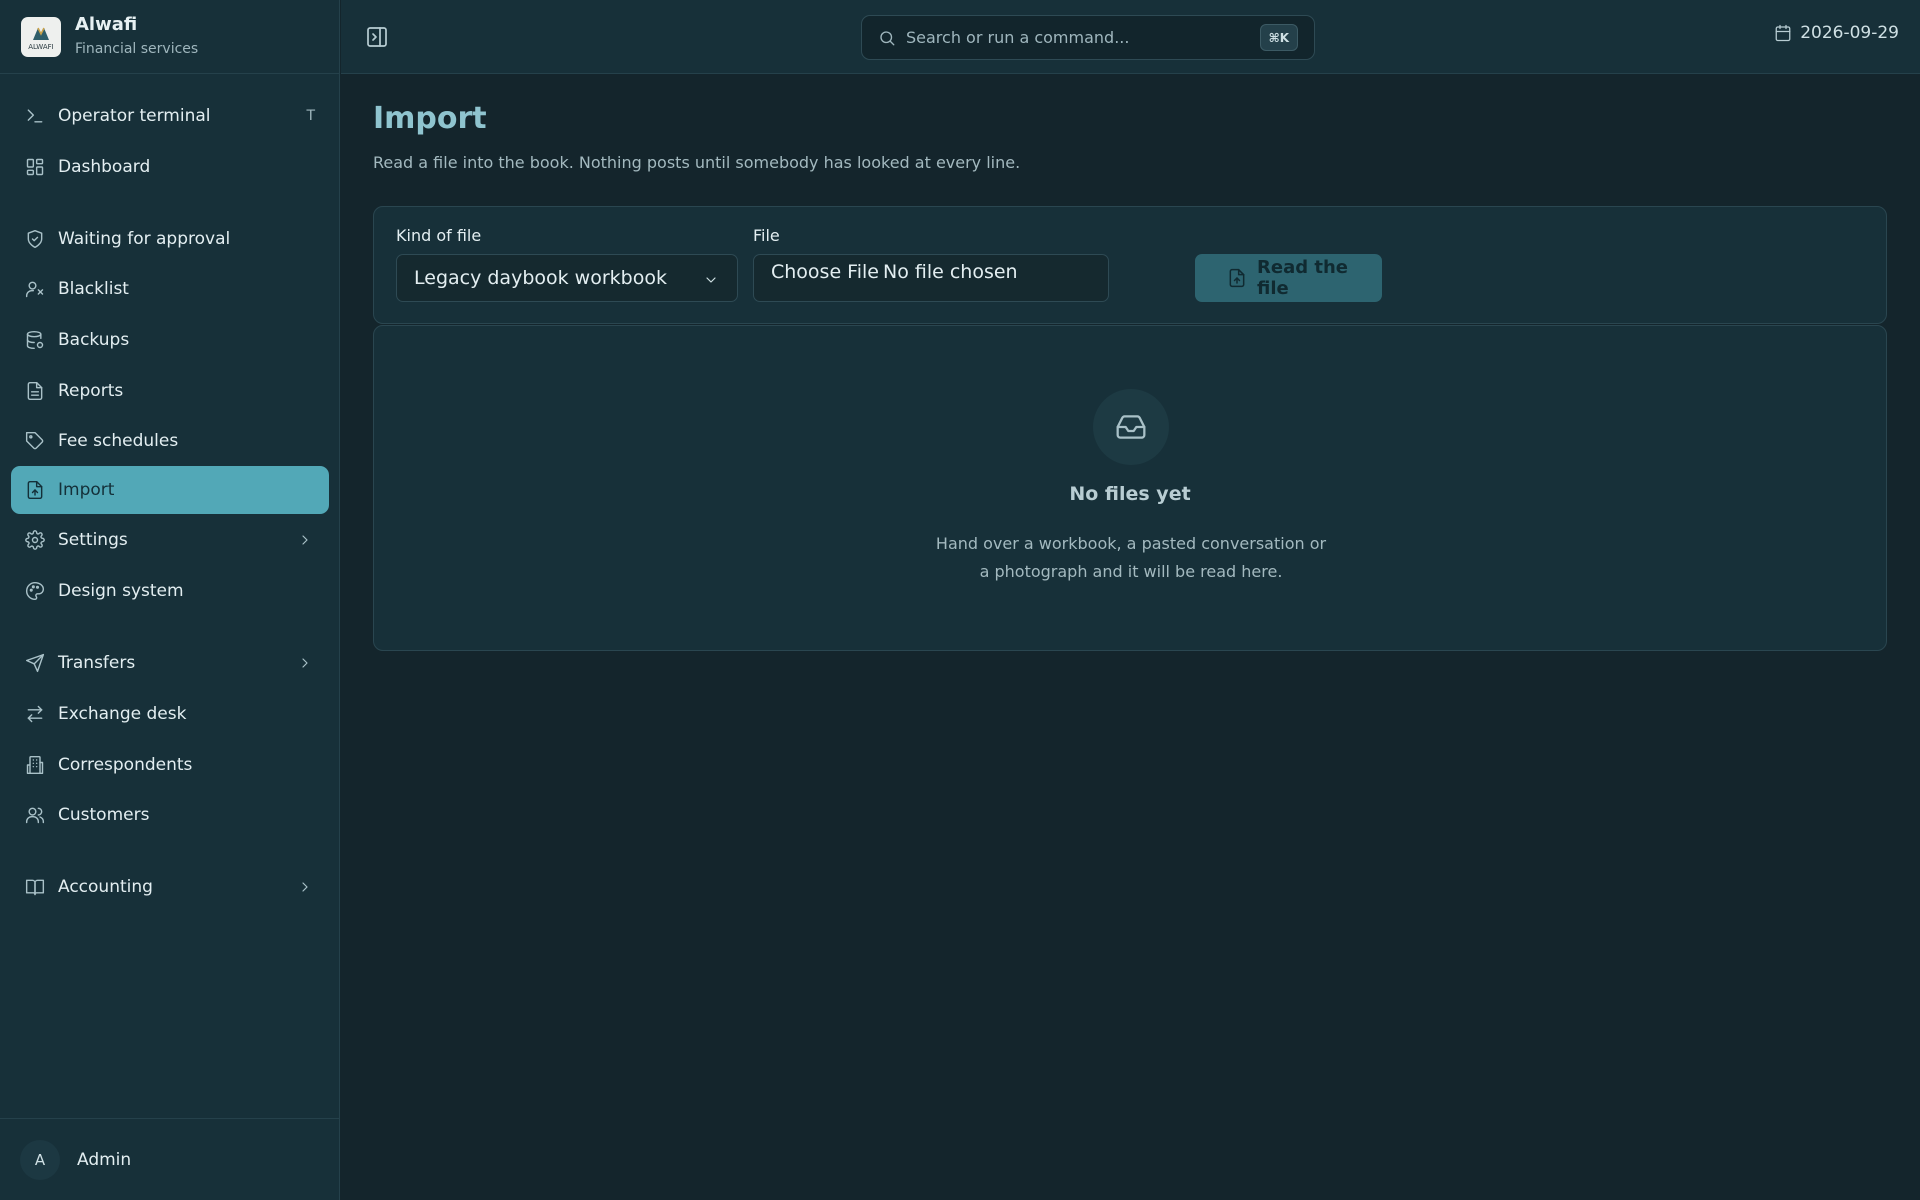 The width and height of the screenshot is (1920, 1200). I want to click on file-input: Choose File No file chosen, so click(931, 278).